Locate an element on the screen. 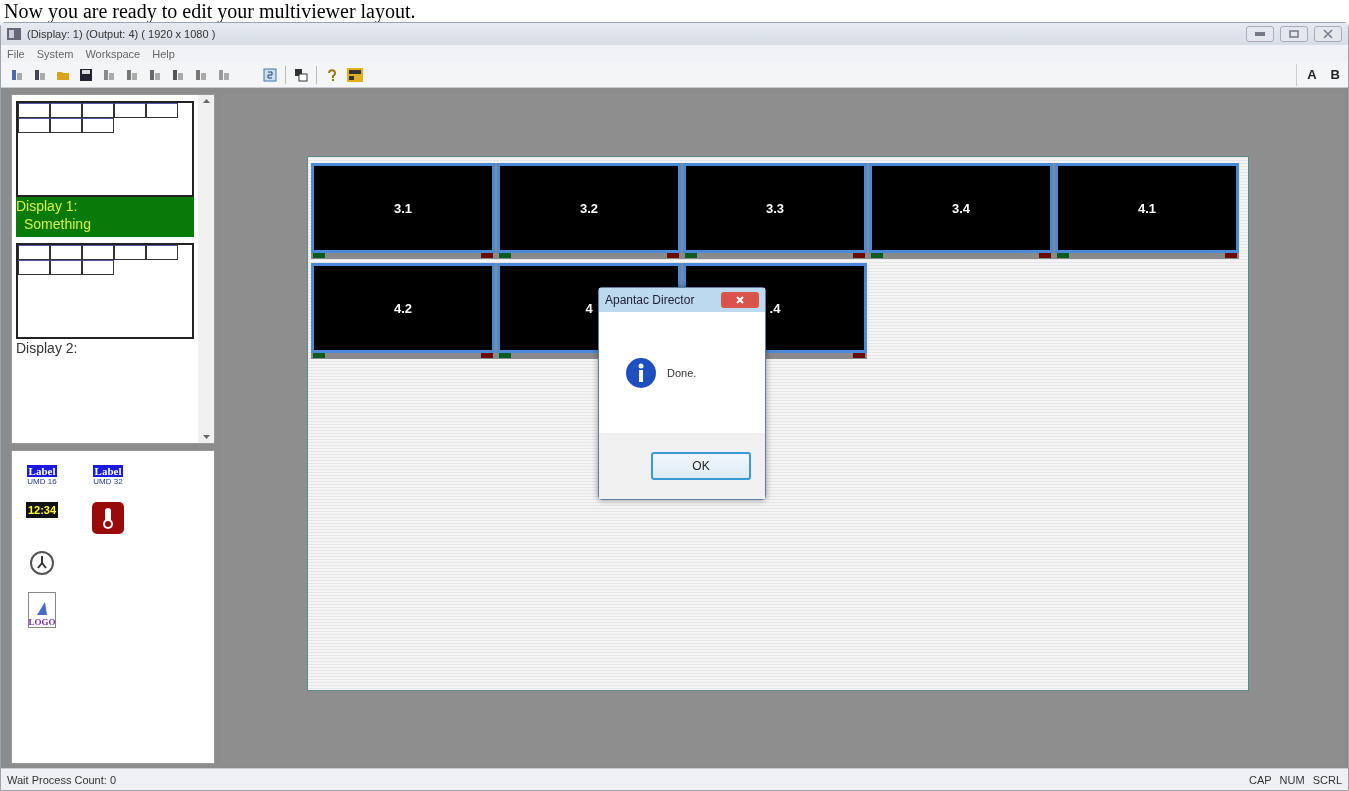 The height and width of the screenshot is (791, 1349). toolbar-toggle: A is located at coordinates (1312, 74).